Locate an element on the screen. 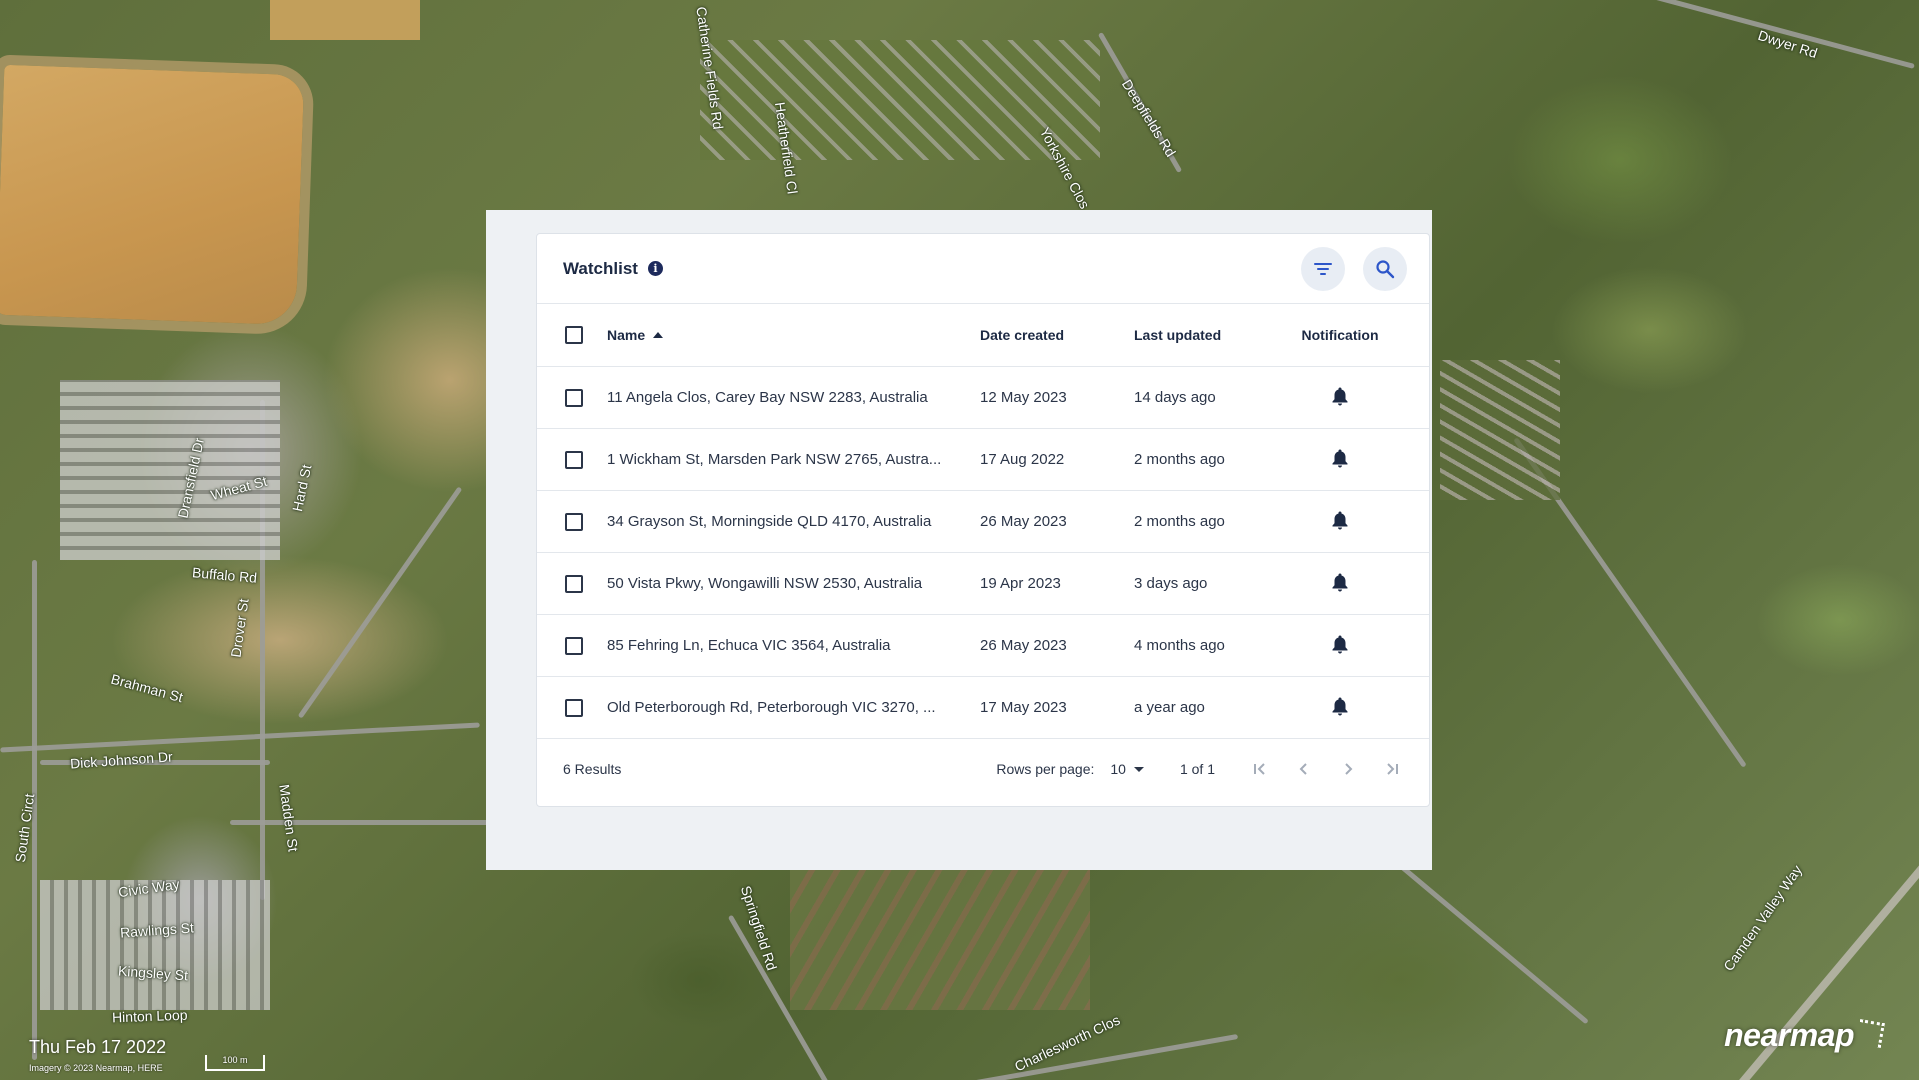 This screenshot has width=1919, height=1080. street-label: Buffalo Rd is located at coordinates (224, 575).